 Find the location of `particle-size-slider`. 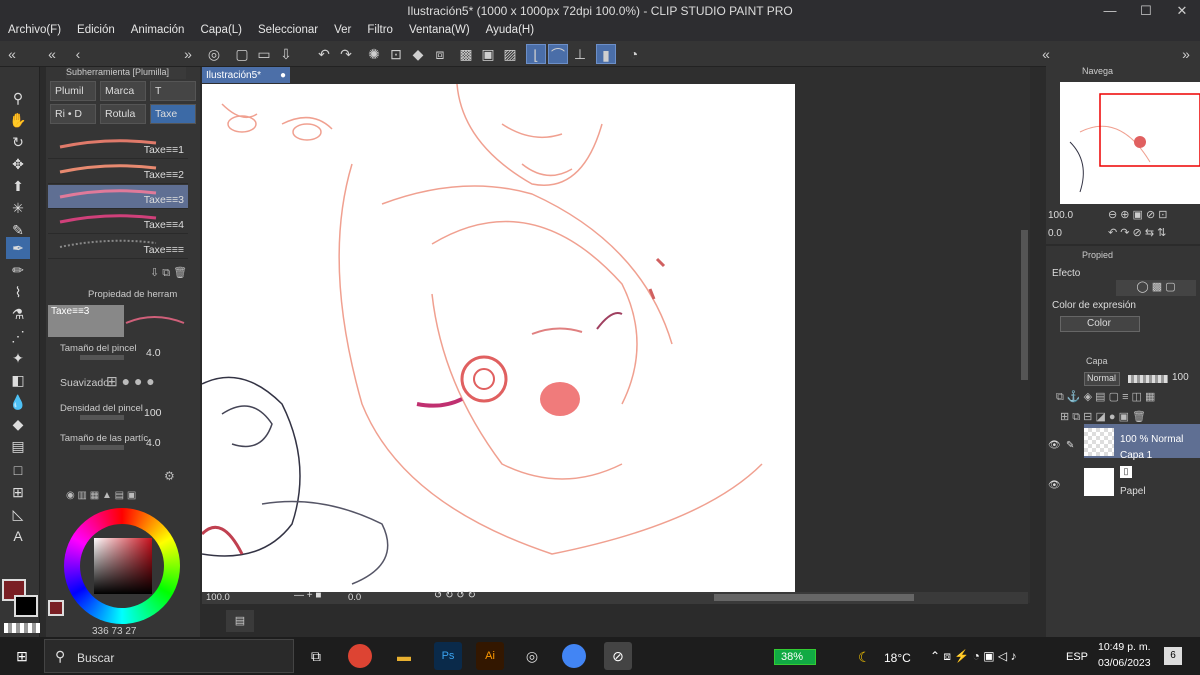

particle-size-slider is located at coordinates (102, 447).